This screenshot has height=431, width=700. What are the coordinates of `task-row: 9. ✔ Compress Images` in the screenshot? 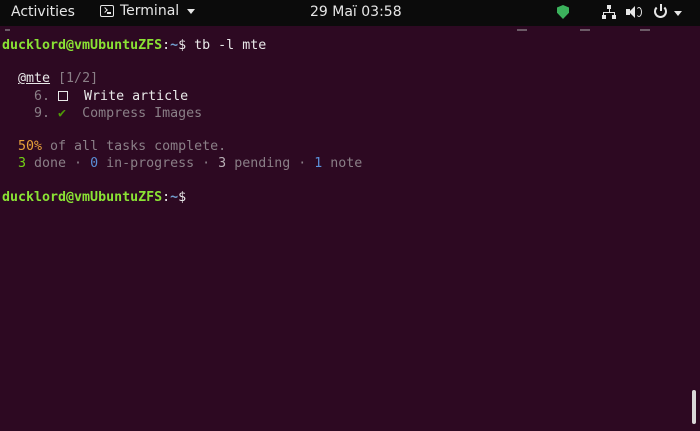 It's located at (118, 114).